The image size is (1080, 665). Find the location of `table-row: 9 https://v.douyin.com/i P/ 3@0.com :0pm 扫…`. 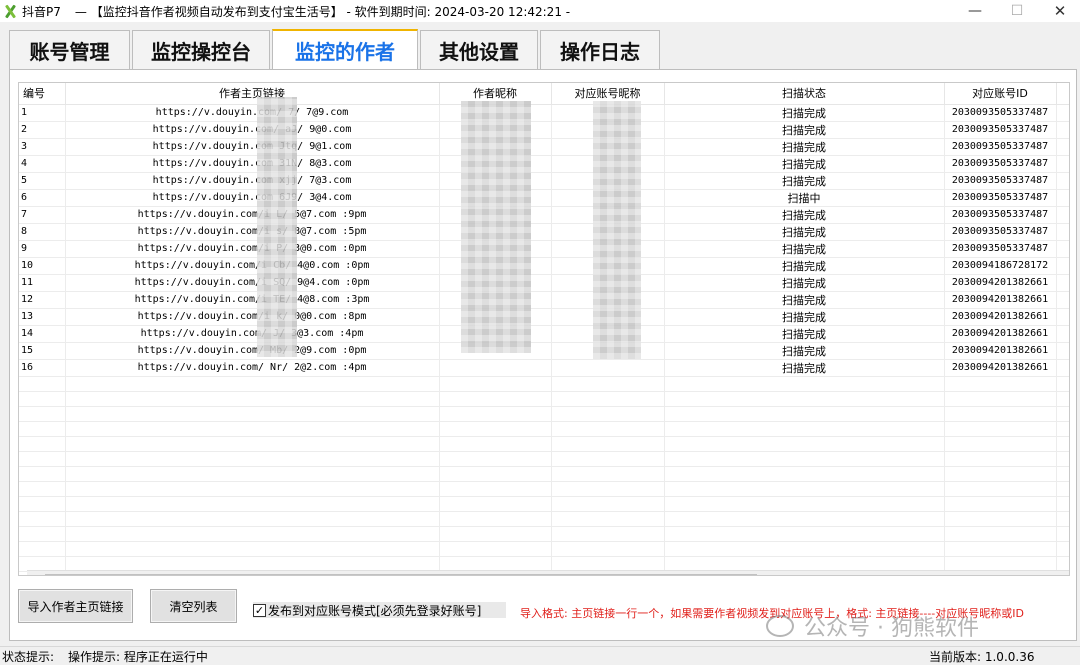

table-row: 9 https://v.douyin.com/i P/ 3@0.com :0pm 扫… is located at coordinates (544, 249).